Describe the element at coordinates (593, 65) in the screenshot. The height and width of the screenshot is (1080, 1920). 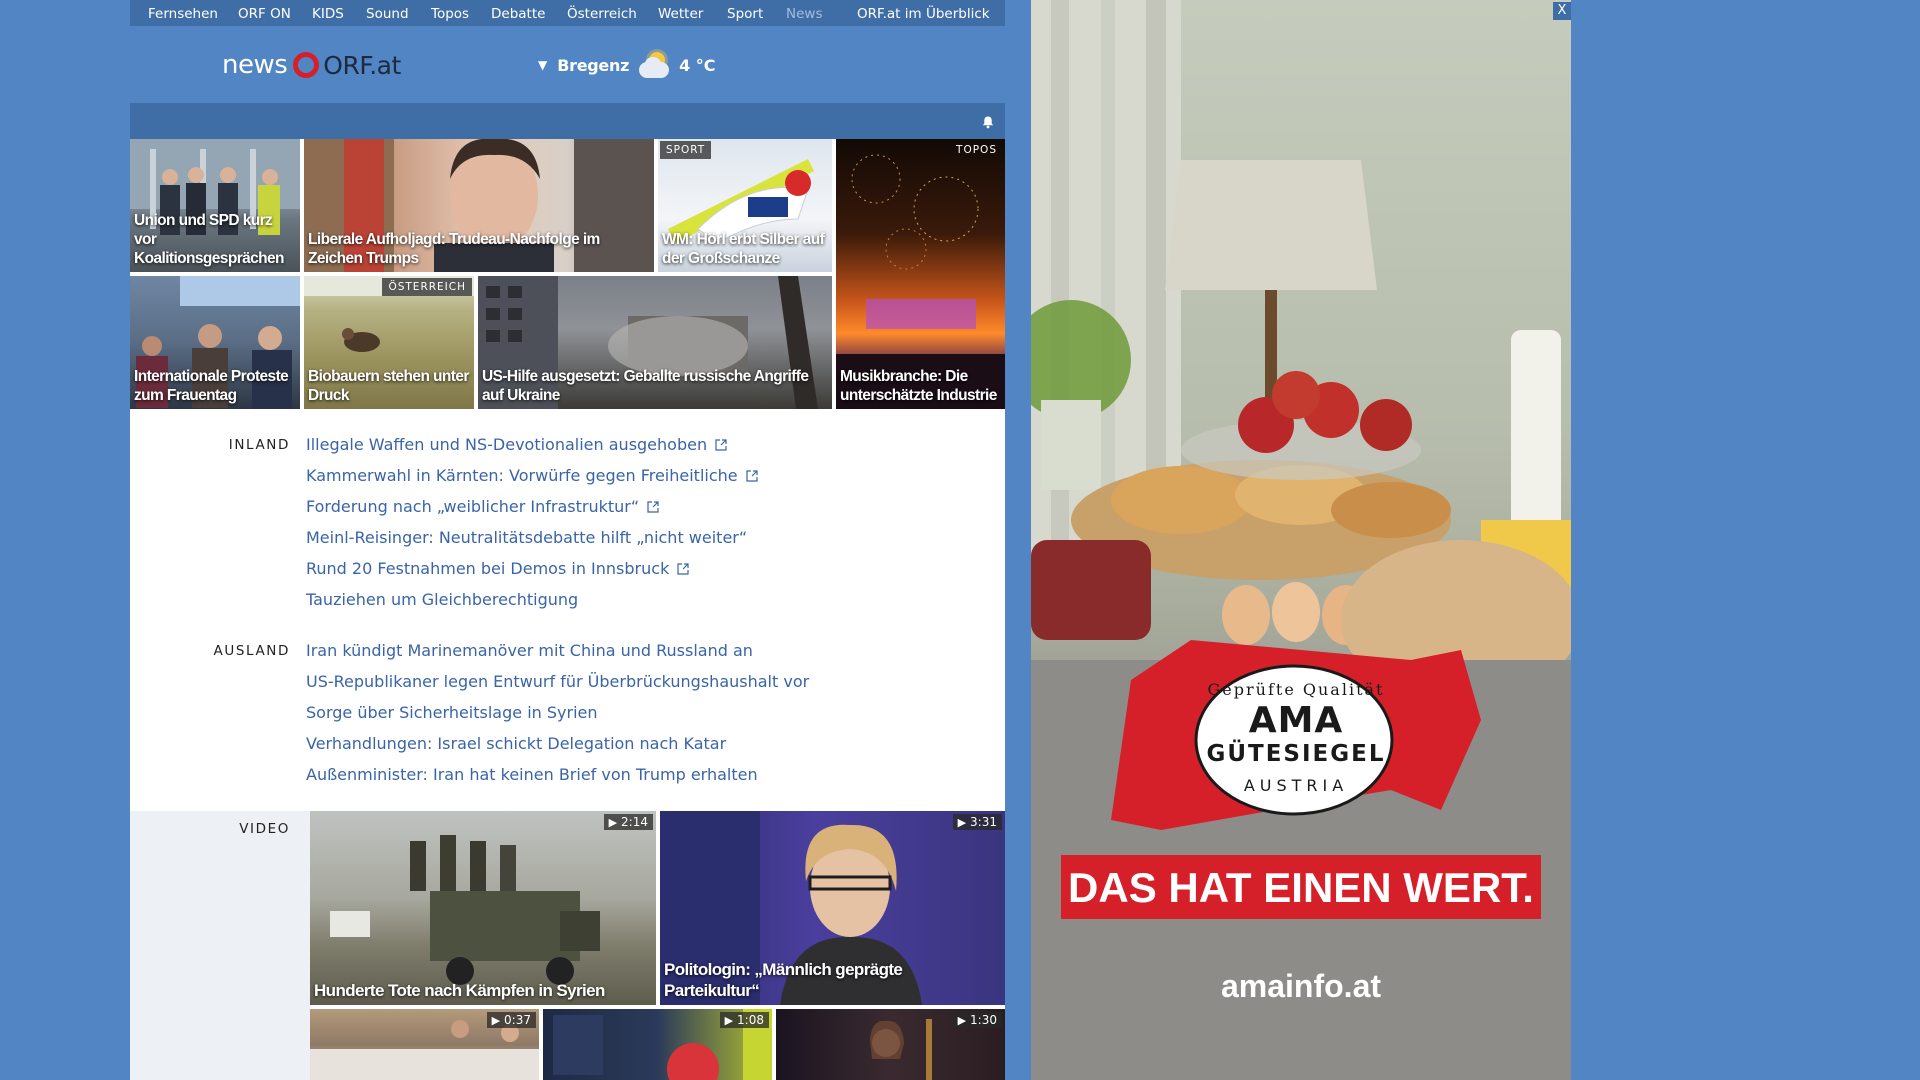
I see `weather-city: Bregenz` at that location.